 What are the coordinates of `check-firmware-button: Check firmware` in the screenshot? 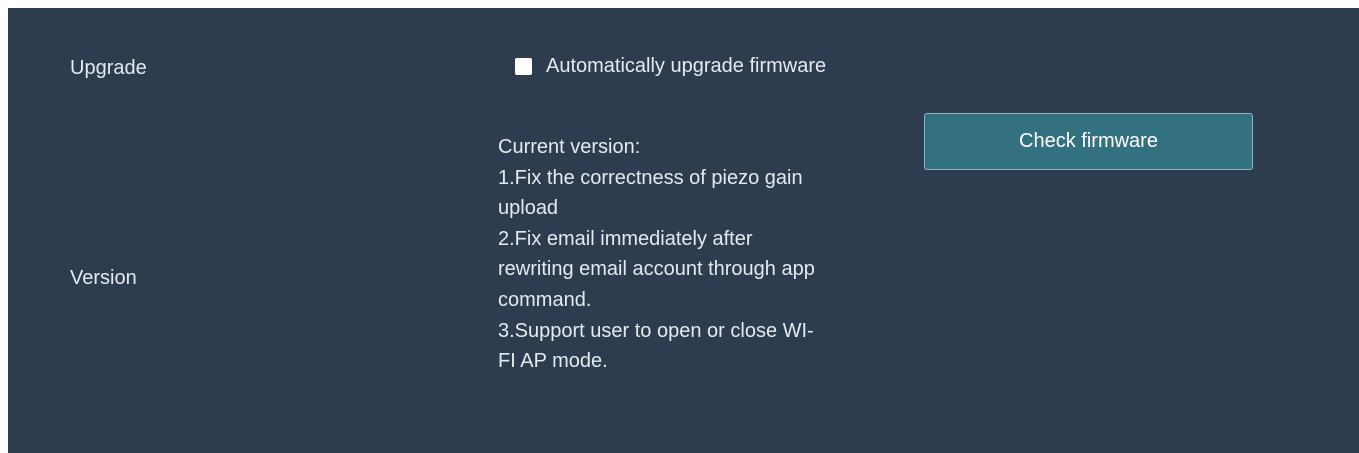 It's located at (1088, 141).